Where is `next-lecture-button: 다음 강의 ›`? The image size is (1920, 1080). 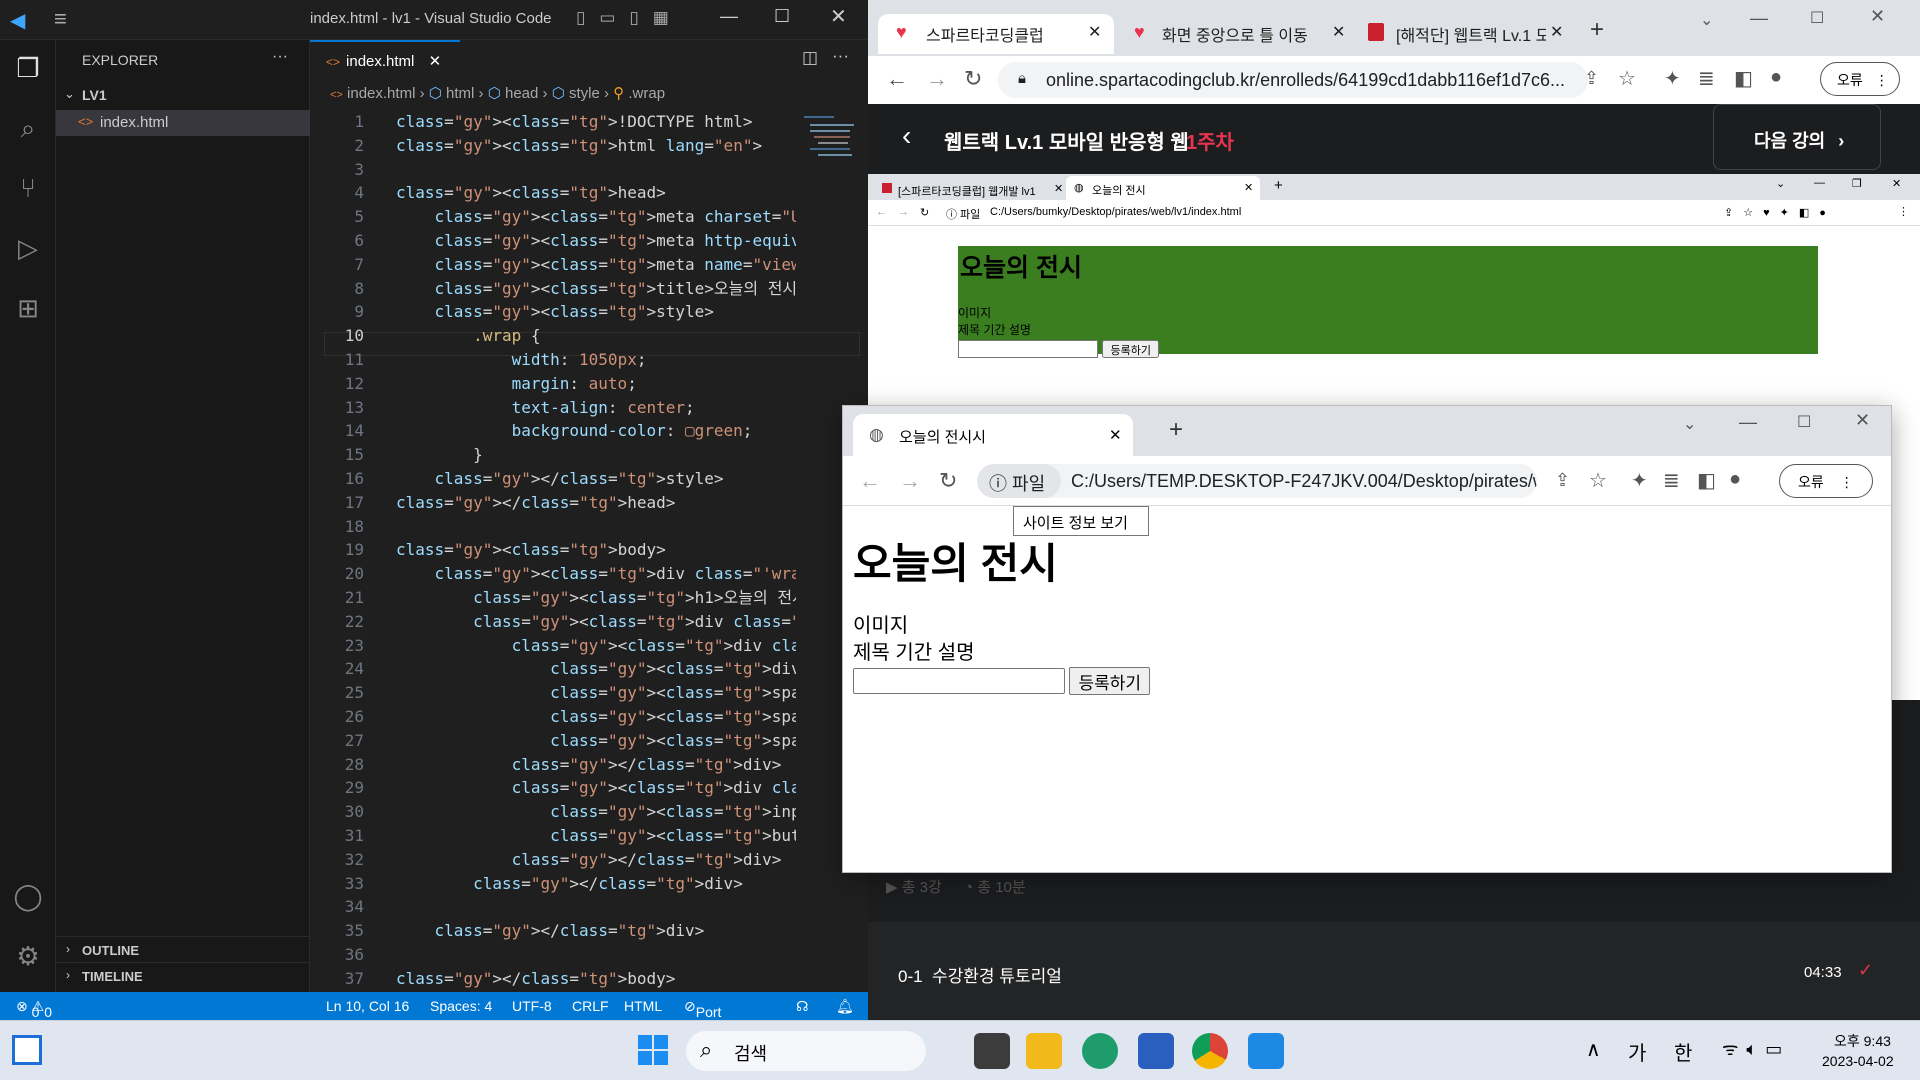
next-lecture-button: 다음 강의 › is located at coordinates (1797, 137).